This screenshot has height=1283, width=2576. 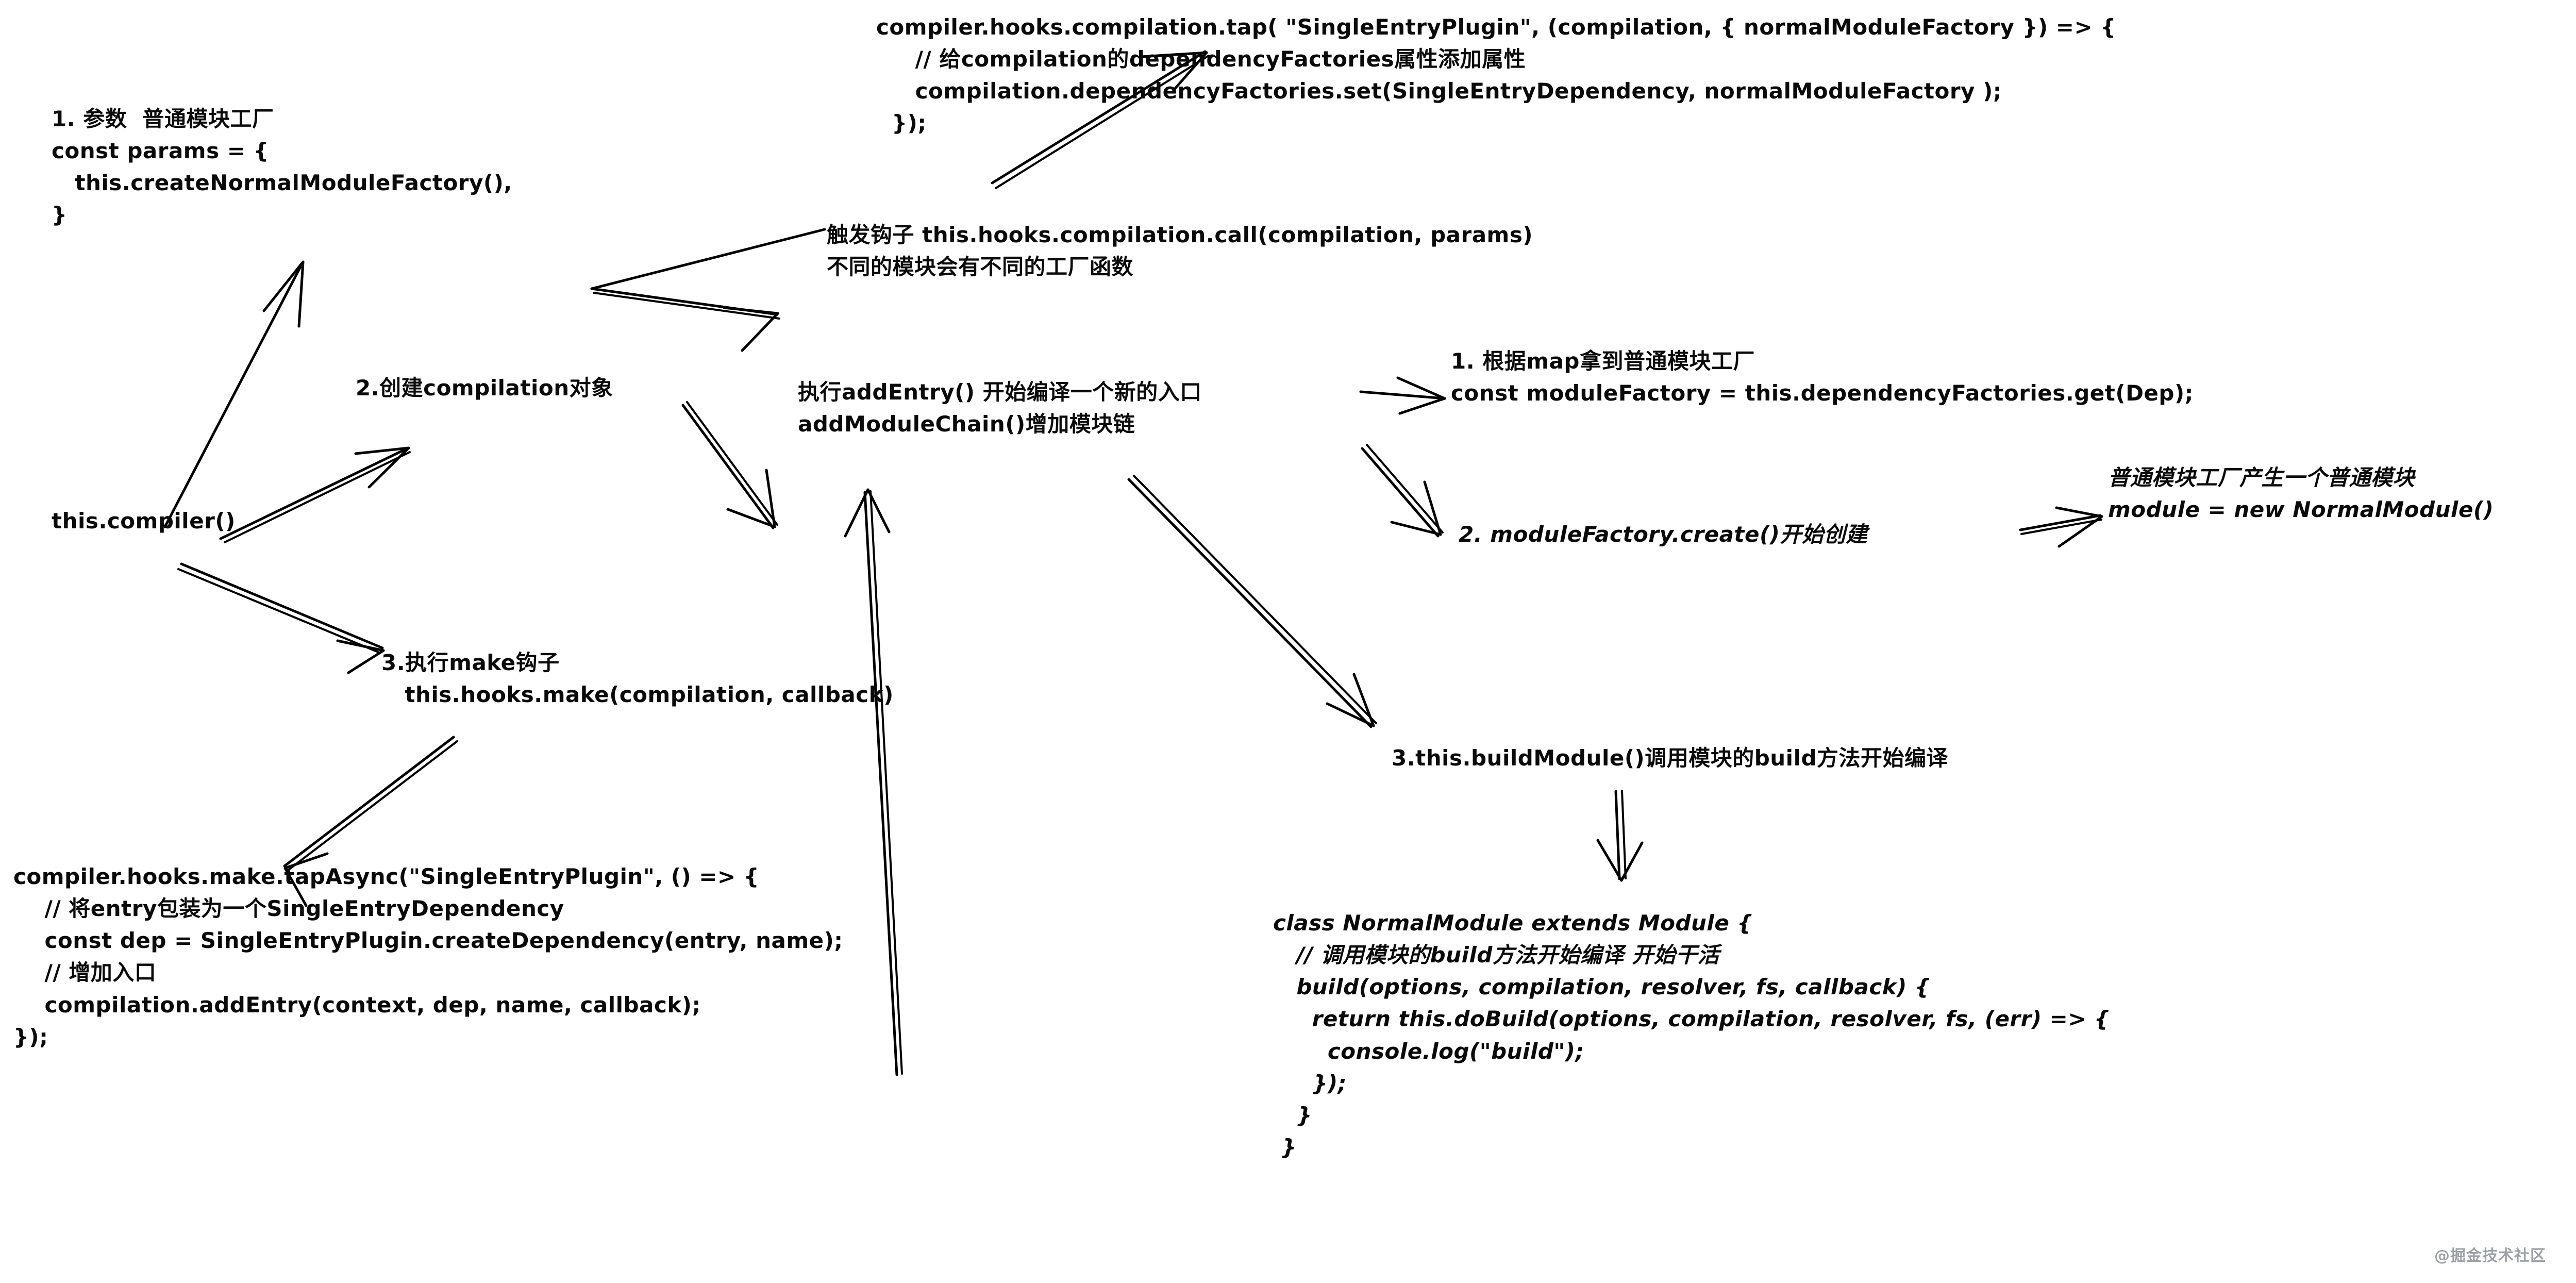 What do you see at coordinates (234, 394) in the screenshot?
I see `edge-compiler-to-params` at bounding box center [234, 394].